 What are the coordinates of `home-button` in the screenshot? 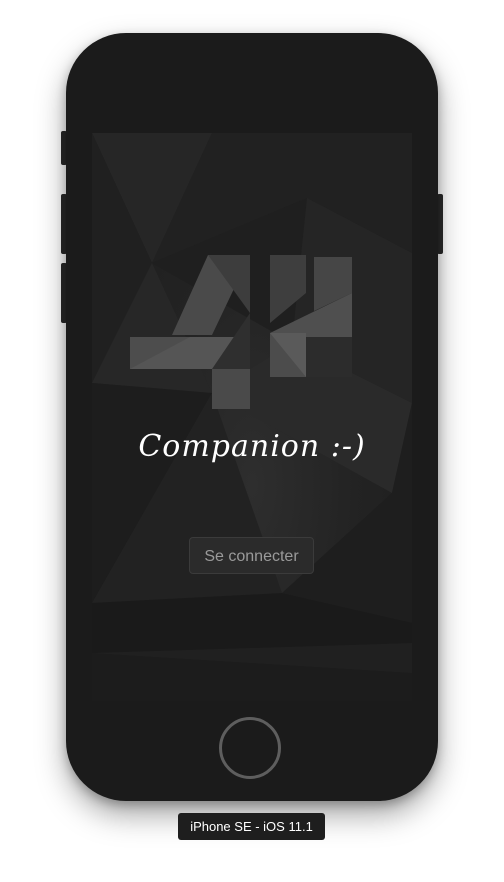 It's located at (250, 748).